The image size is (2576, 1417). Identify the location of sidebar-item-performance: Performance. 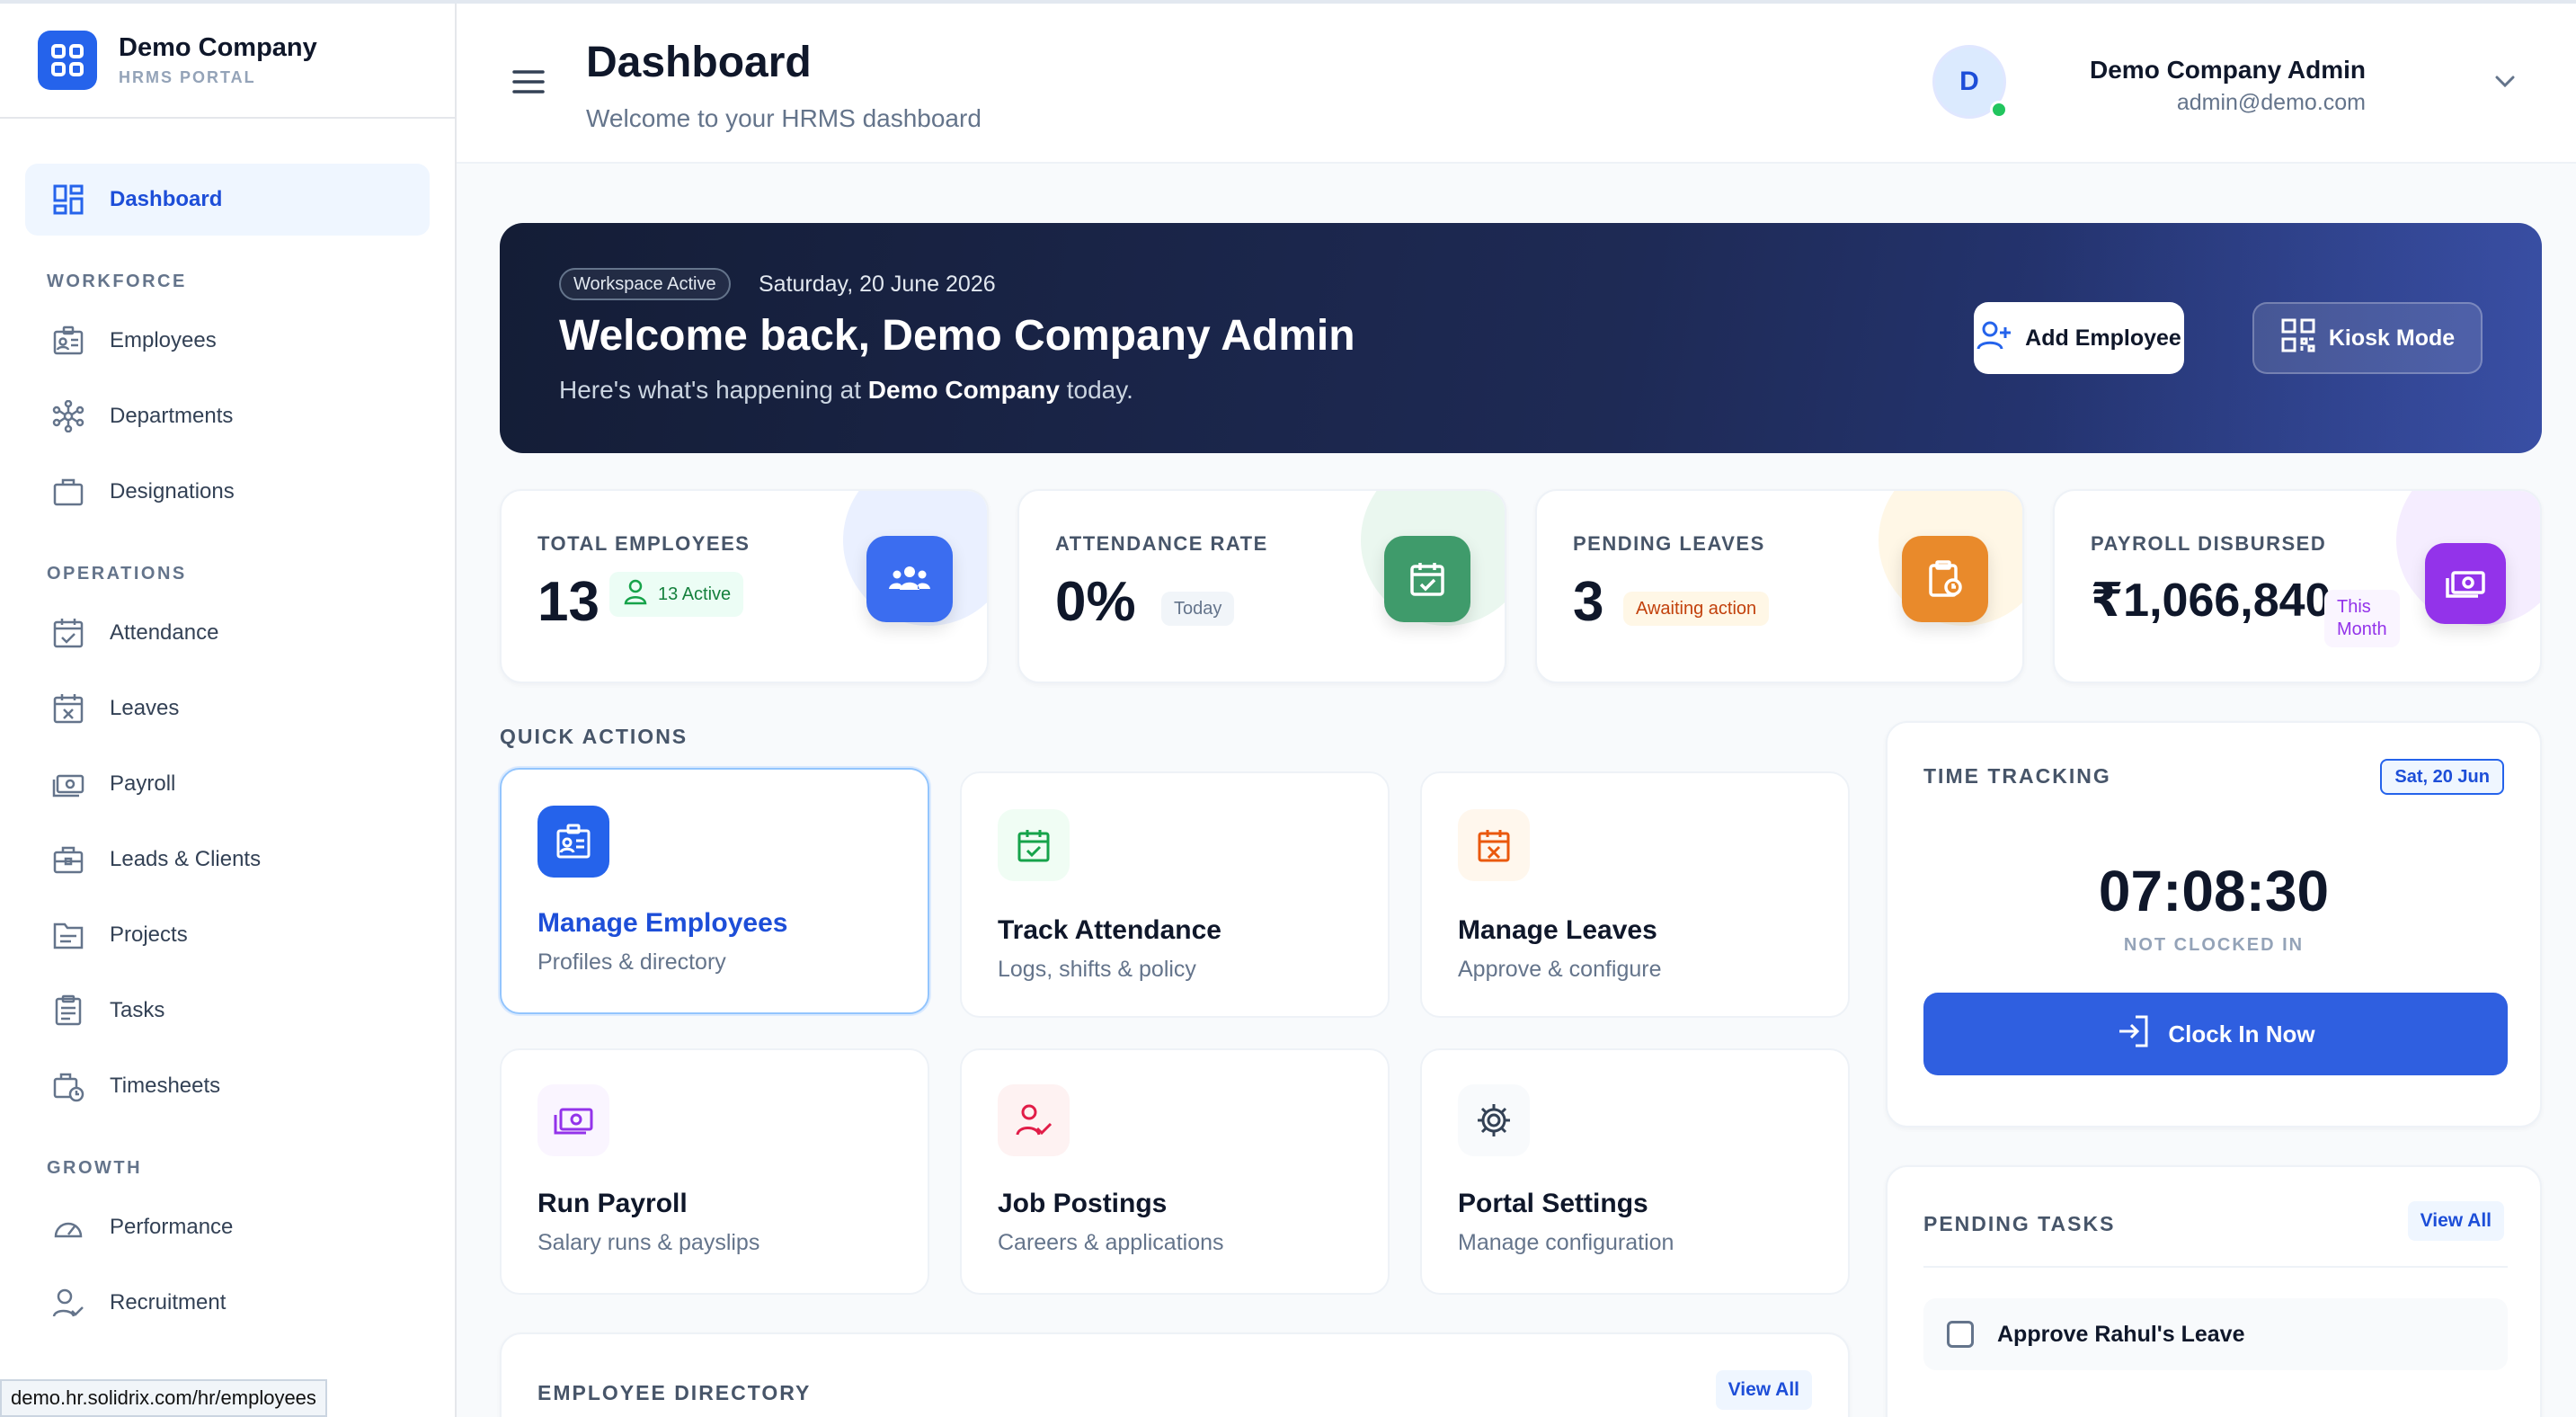
(227, 1227).